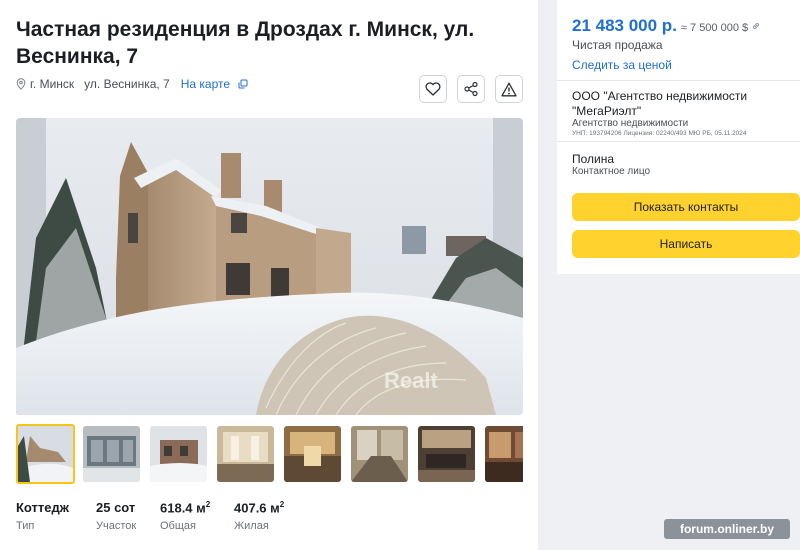  I want to click on contact-name: Полина, so click(593, 159).